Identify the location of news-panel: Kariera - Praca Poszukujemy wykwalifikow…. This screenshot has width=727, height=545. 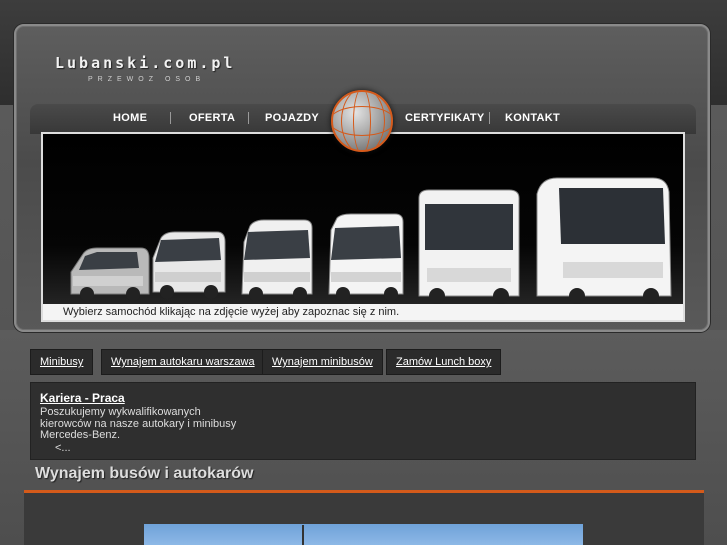
(363, 421).